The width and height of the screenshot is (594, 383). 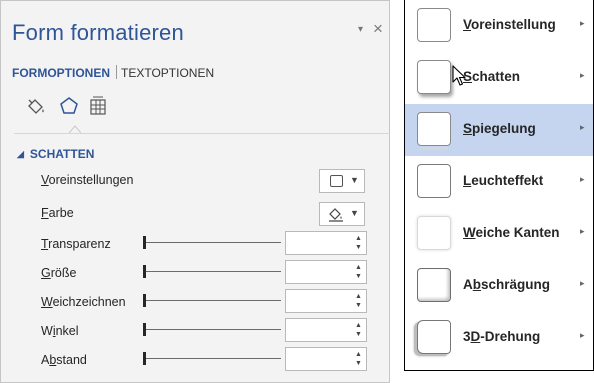 I want to click on menu-item-3d-rotation: 3D-Drehung ▸, so click(x=499, y=338).